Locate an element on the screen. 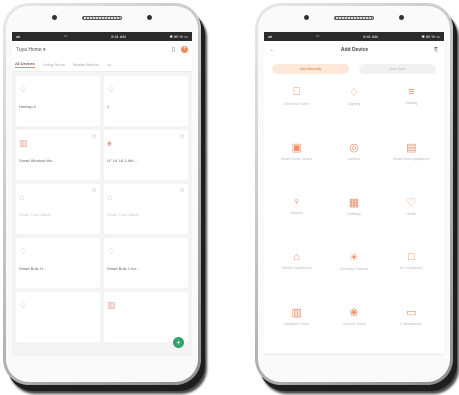 The width and height of the screenshot is (459, 395). category-item: ♢ Lighting is located at coordinates (353, 106).